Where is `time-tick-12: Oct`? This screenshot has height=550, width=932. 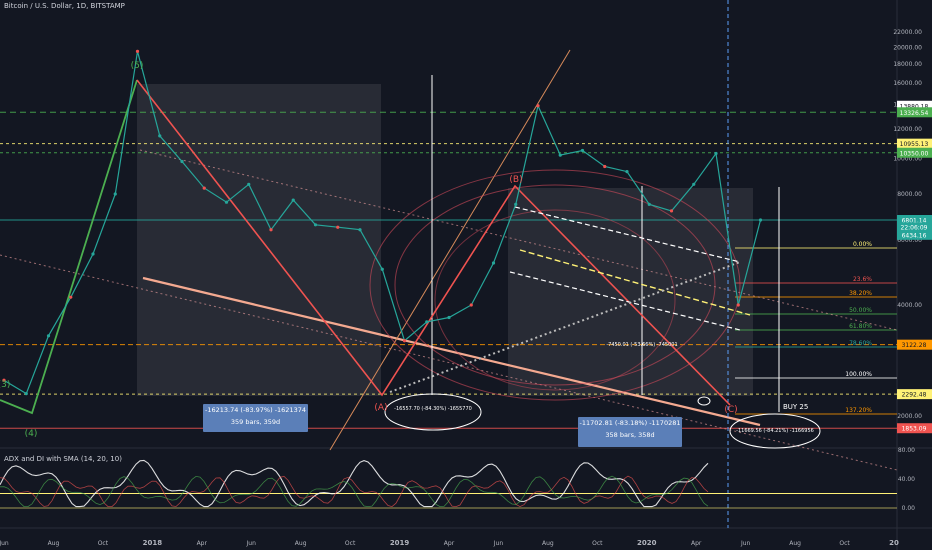
time-tick-12: Oct is located at coordinates (597, 543).